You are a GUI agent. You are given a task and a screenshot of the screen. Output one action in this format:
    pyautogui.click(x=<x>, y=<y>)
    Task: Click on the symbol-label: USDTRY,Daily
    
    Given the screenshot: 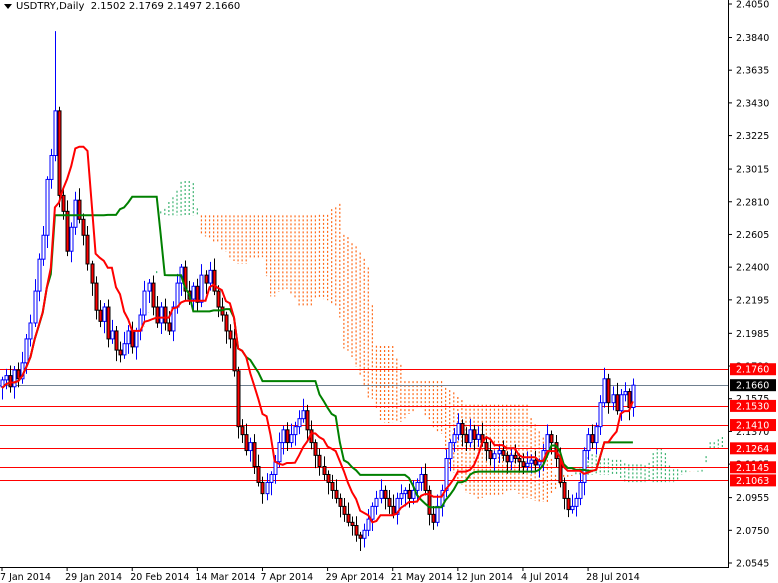 What is the action you would take?
    pyautogui.click(x=50, y=6)
    